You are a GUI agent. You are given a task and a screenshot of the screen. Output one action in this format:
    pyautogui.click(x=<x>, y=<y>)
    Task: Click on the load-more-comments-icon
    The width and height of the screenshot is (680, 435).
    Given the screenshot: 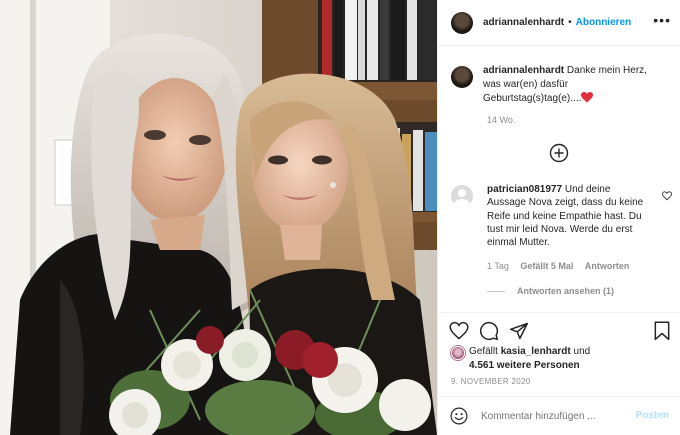 What is the action you would take?
    pyautogui.click(x=559, y=153)
    